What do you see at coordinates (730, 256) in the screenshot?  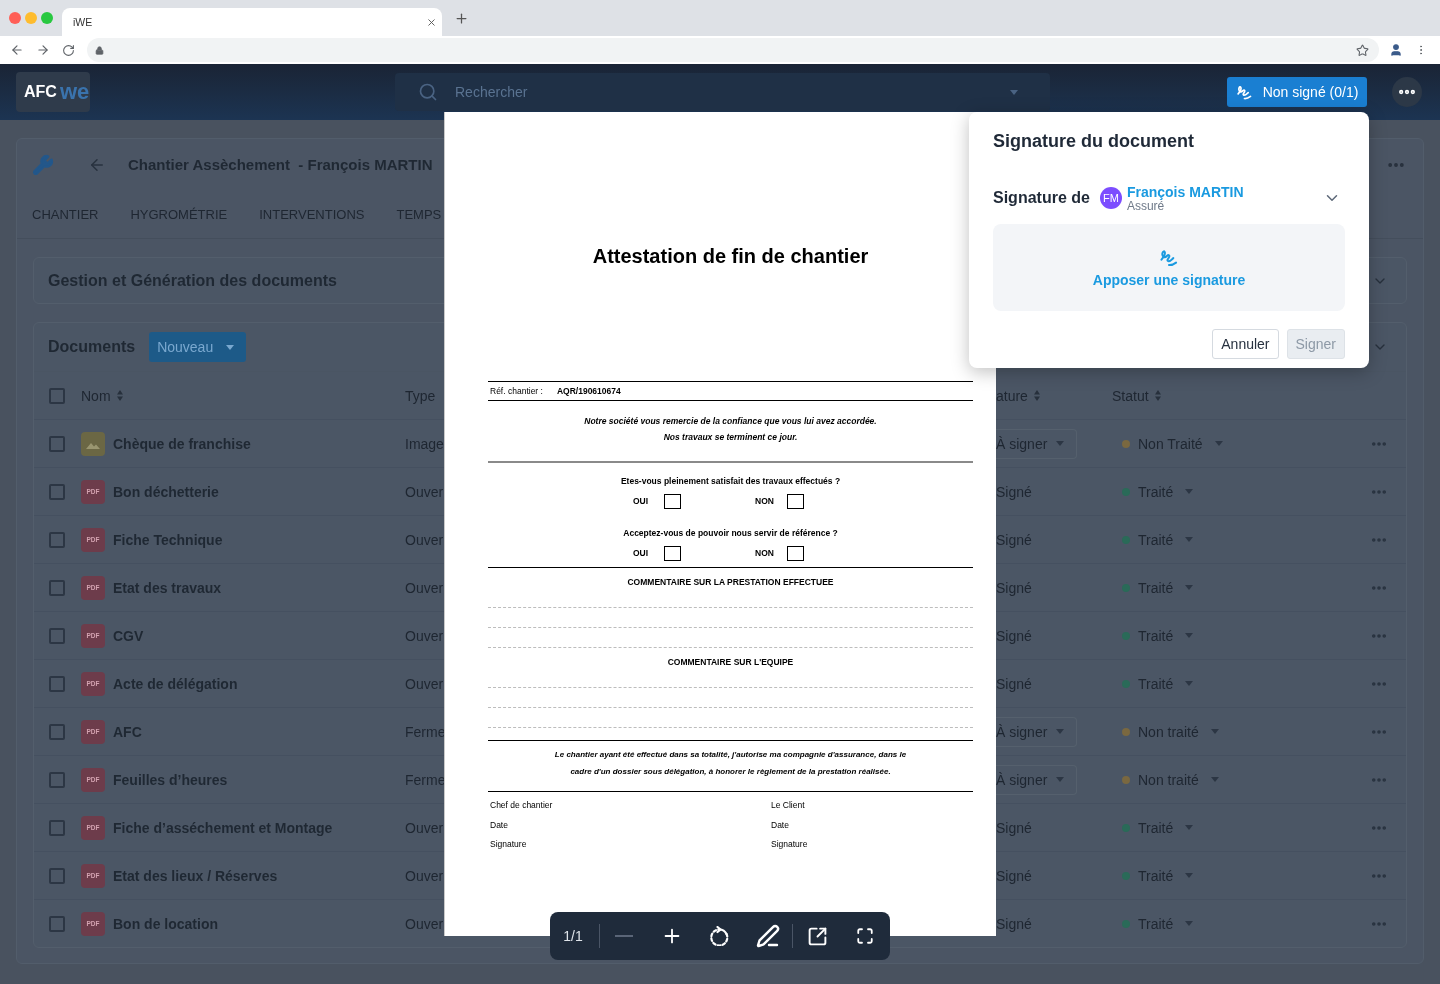 I see `document-title: Attestation de fin de chantier` at bounding box center [730, 256].